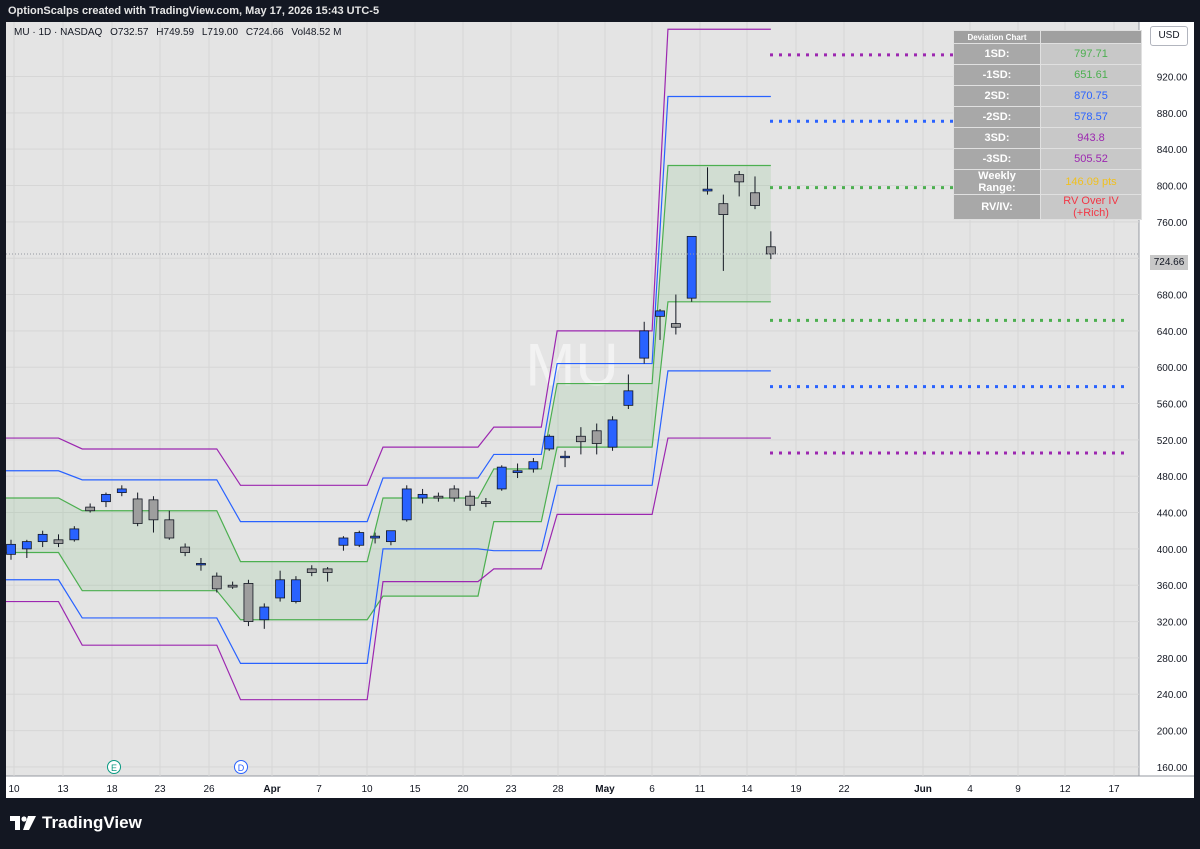 The width and height of the screenshot is (1200, 849). I want to click on x-tick-label: 14, so click(747, 789).